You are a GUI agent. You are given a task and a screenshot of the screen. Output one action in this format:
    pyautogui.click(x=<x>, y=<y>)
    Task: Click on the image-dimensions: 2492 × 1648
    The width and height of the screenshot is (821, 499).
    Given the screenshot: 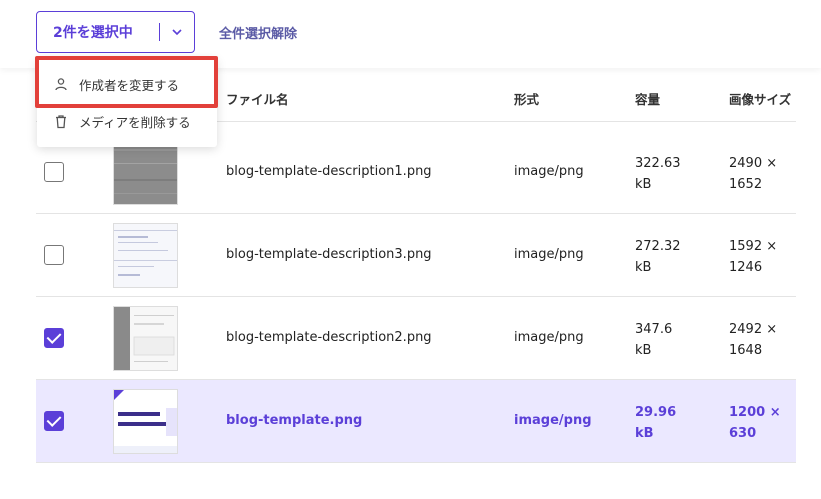 What is the action you would take?
    pyautogui.click(x=753, y=340)
    